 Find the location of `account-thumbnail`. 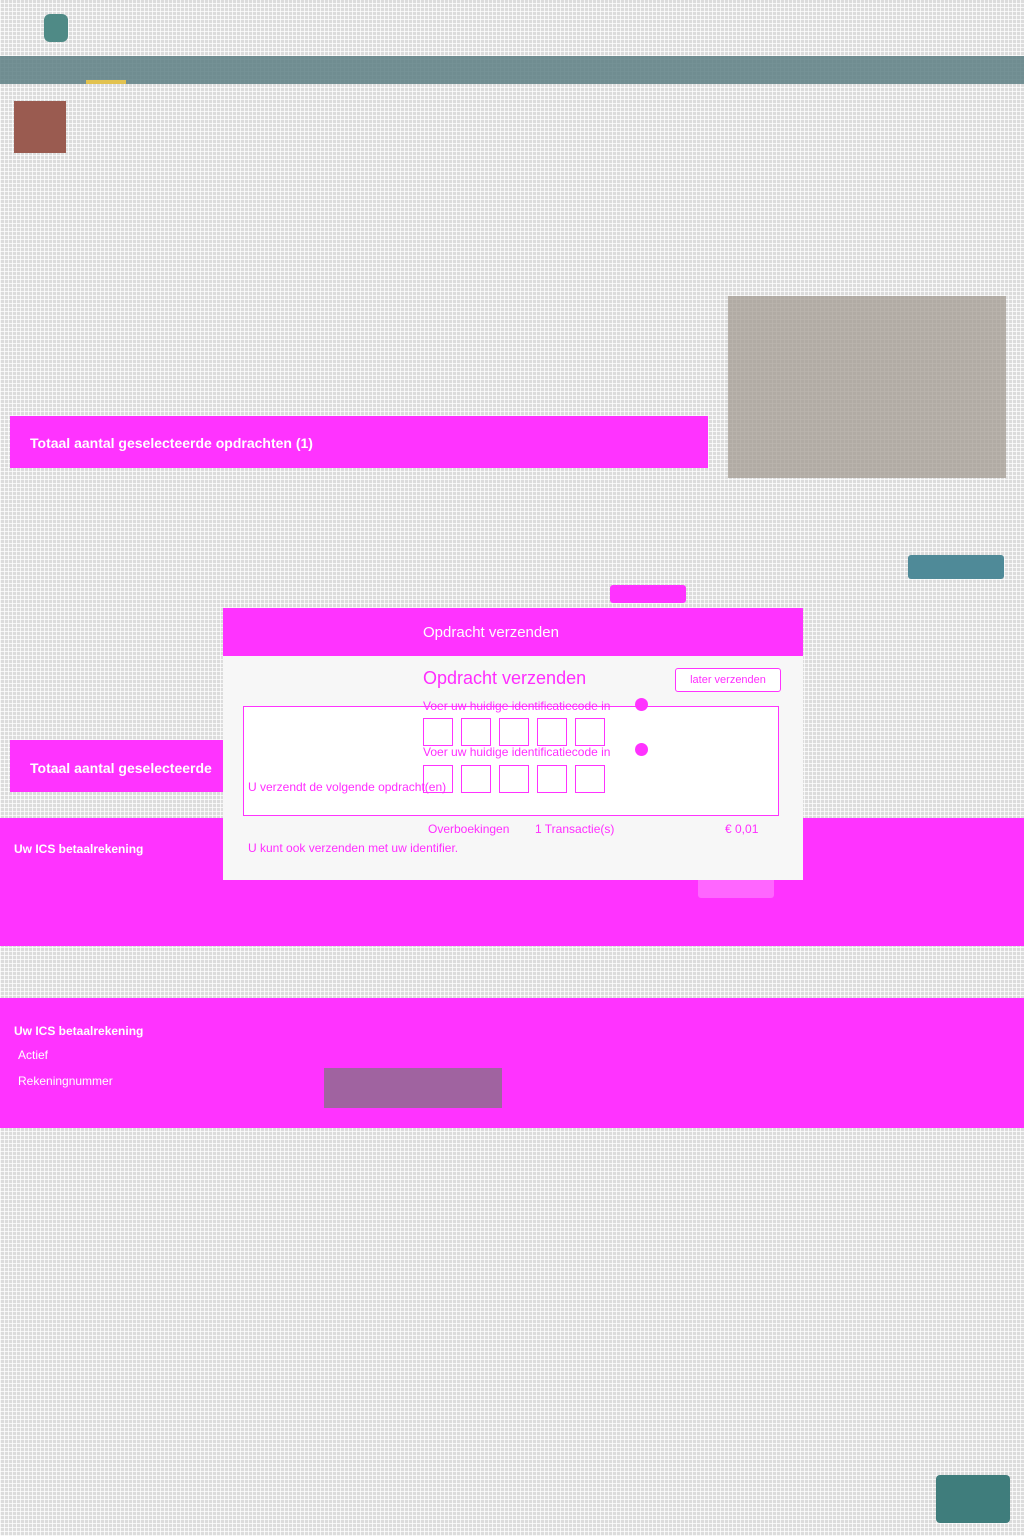

account-thumbnail is located at coordinates (40, 127).